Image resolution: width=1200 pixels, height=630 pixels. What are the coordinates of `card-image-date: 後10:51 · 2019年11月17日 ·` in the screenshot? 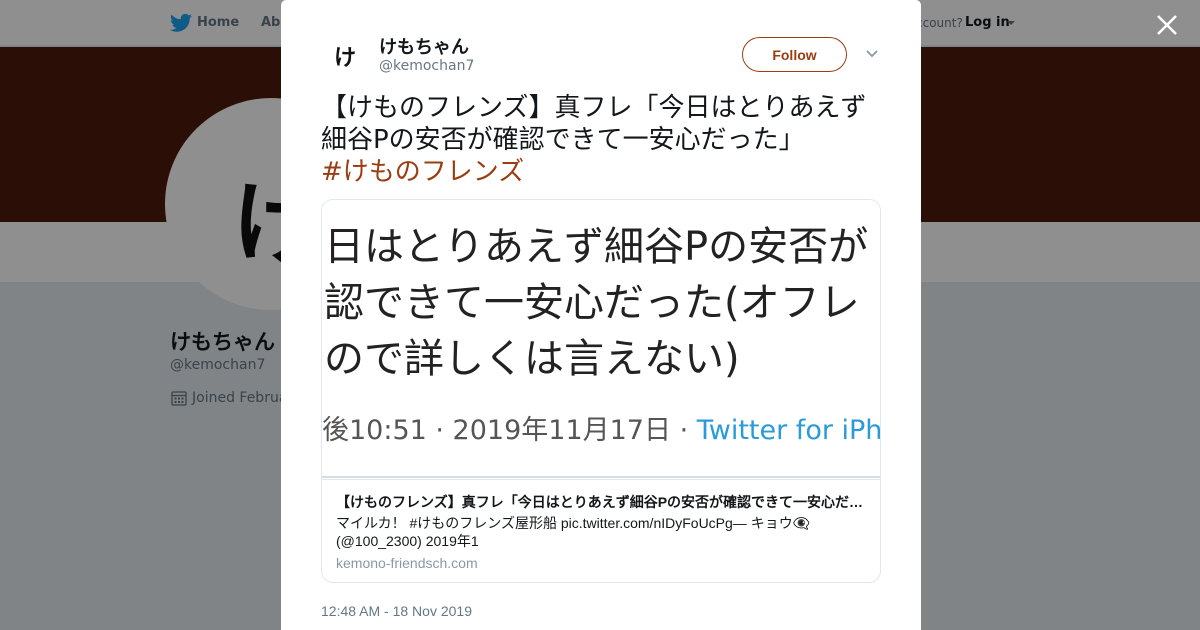 It's located at (509, 430).